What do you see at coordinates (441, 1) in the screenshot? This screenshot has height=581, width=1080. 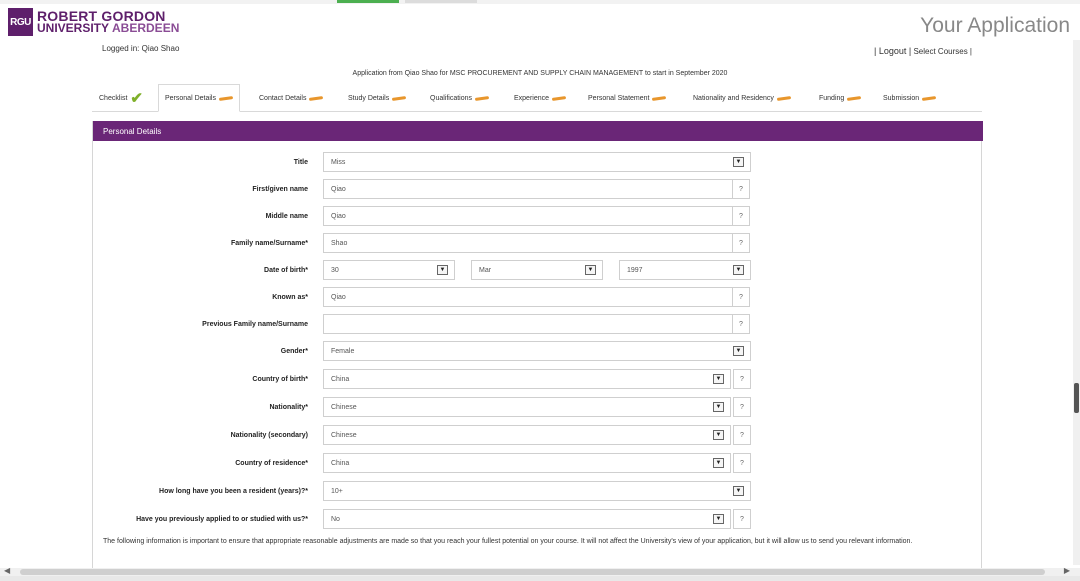 I see `browser-tab` at bounding box center [441, 1].